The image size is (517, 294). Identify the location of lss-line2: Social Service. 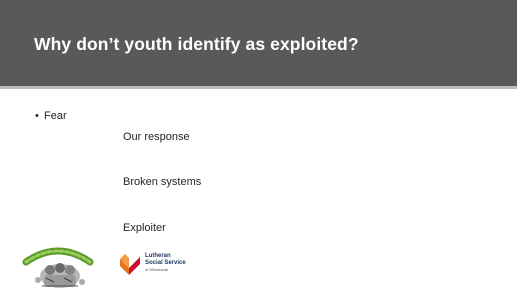
(165, 263).